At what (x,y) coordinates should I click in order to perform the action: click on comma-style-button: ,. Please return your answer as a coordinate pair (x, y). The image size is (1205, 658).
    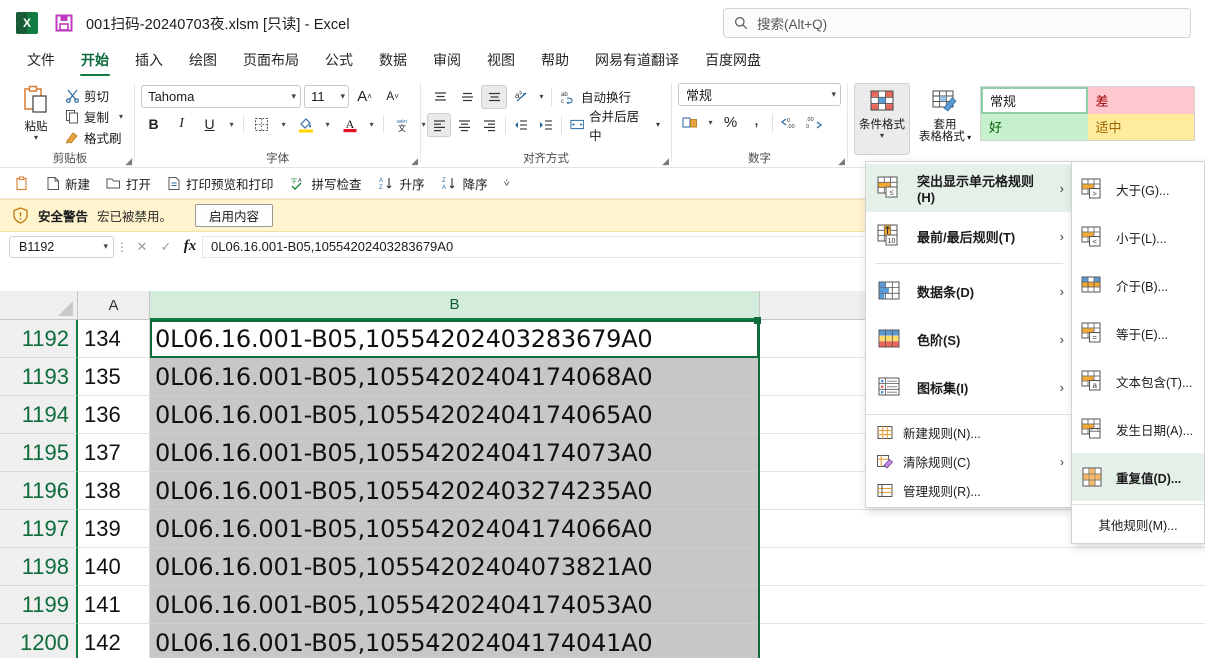
    Looking at the image, I should click on (756, 122).